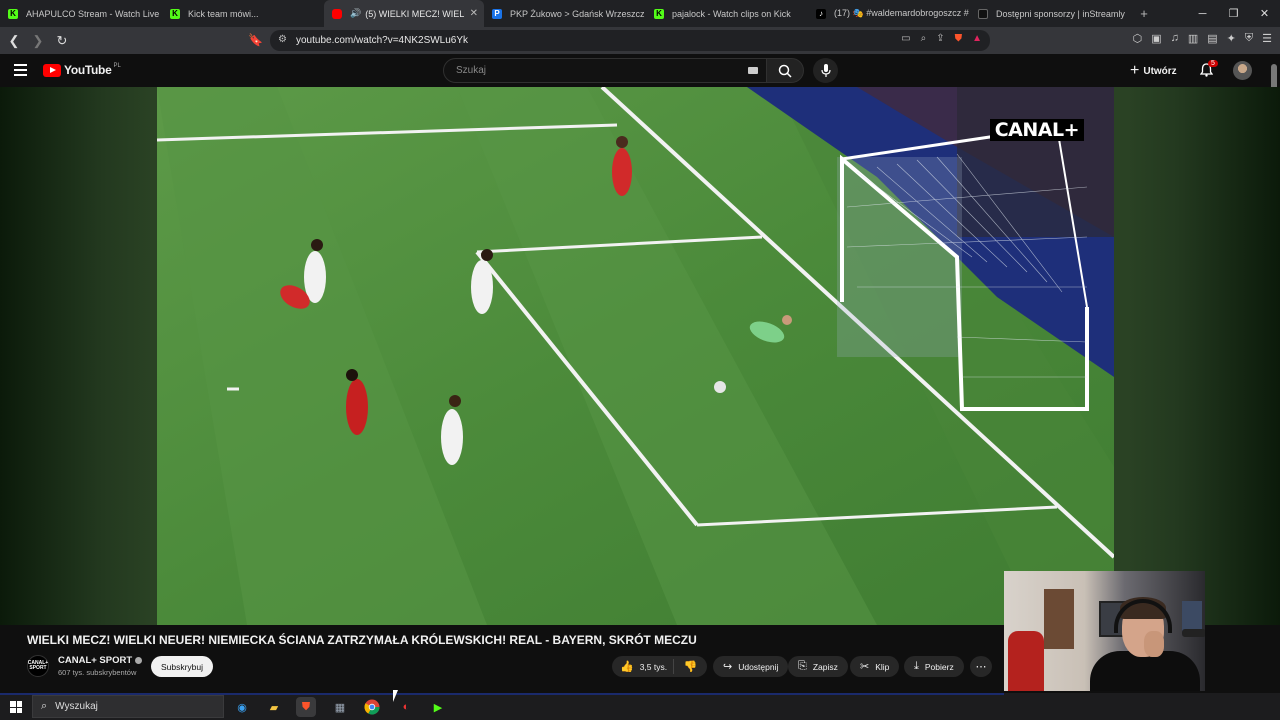  Describe the element at coordinates (52, 70) in the screenshot. I see `youtube-play-icon` at that location.